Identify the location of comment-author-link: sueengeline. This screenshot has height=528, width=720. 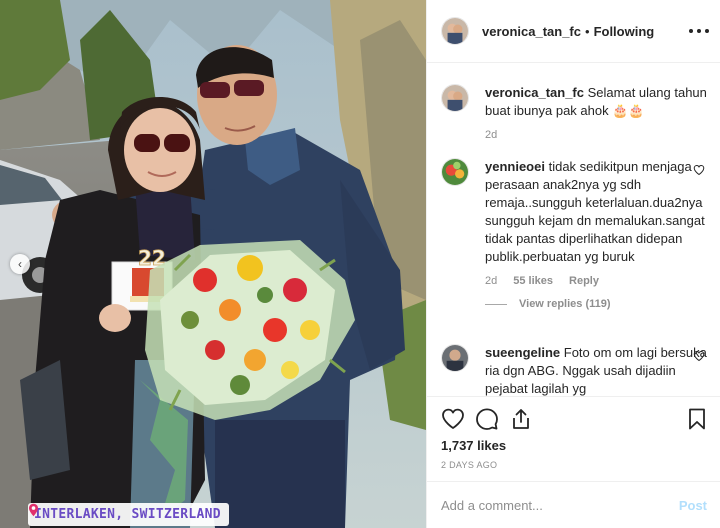
(522, 352).